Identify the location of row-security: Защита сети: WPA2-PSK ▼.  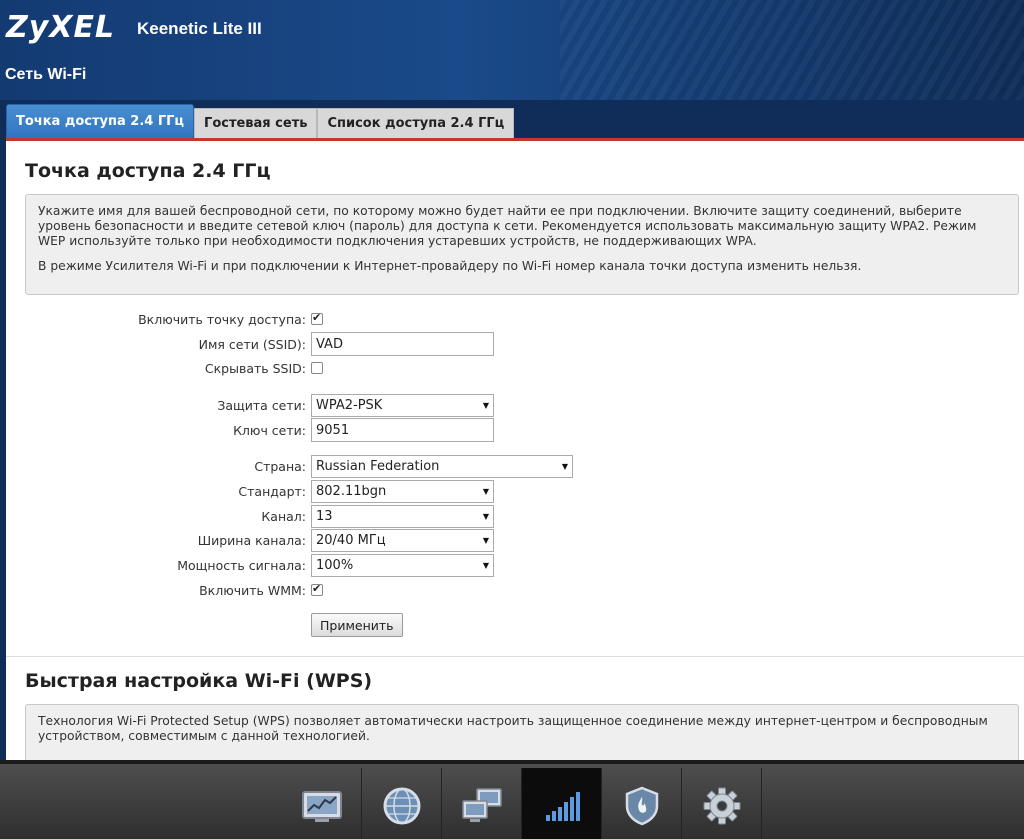
(356, 405).